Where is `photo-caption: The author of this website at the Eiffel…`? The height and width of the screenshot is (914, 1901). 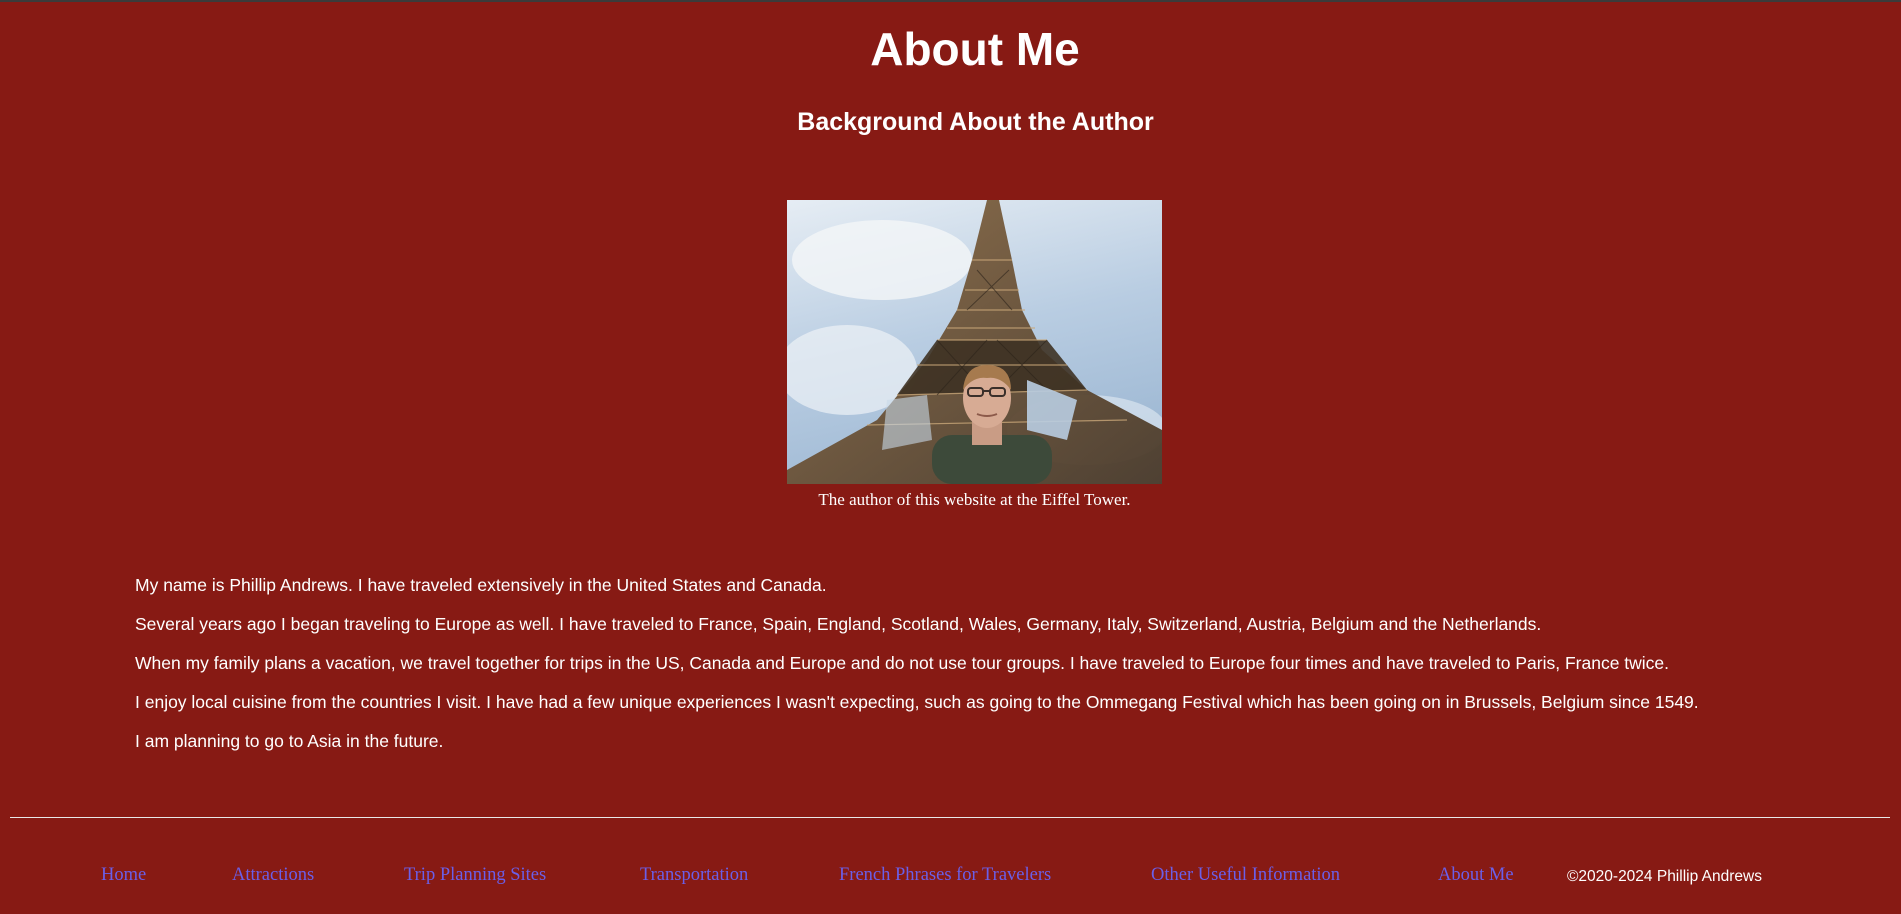
photo-caption: The author of this website at the Eiffel… is located at coordinates (974, 499).